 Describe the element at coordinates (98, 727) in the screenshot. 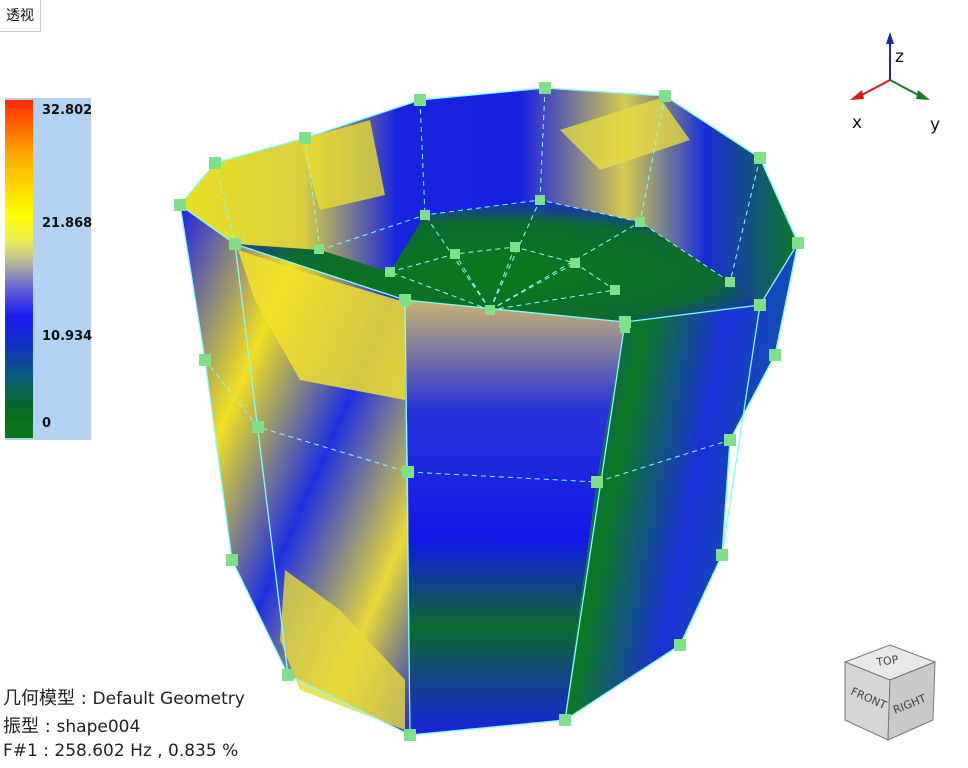

I see `shape-value: shape004` at that location.